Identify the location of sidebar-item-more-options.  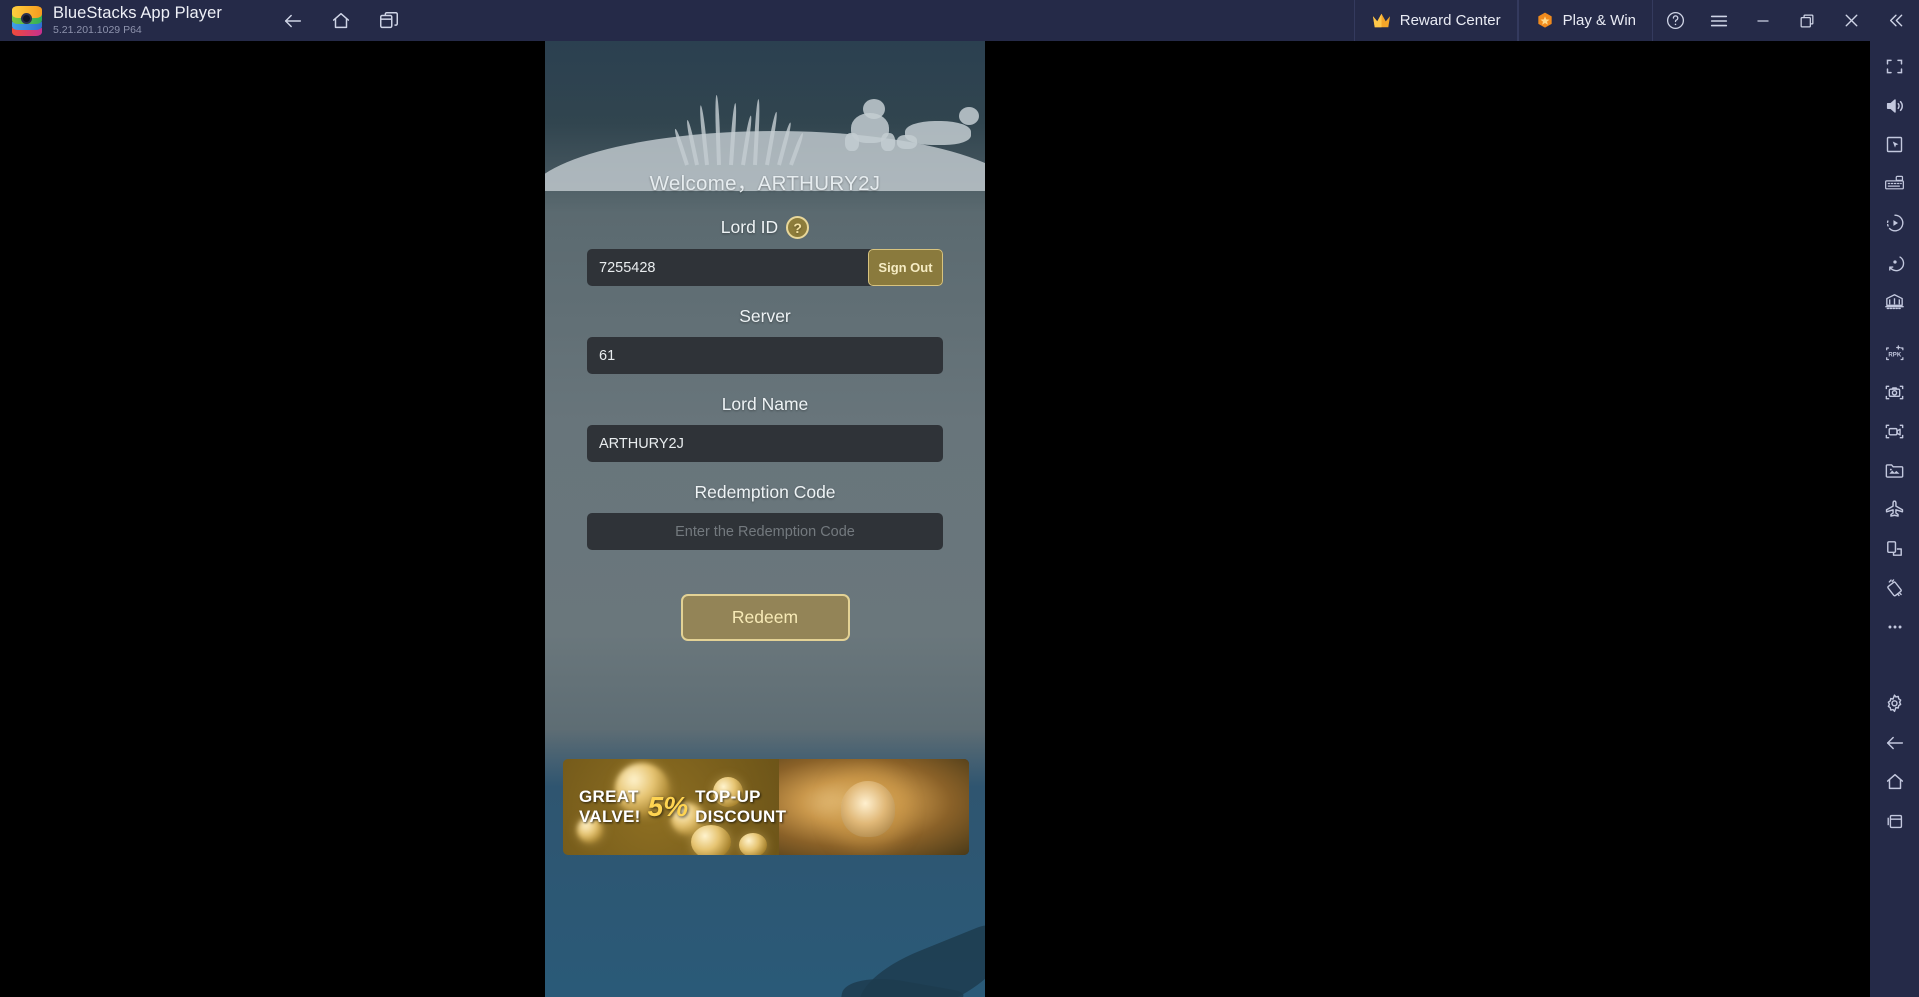
(1894, 626).